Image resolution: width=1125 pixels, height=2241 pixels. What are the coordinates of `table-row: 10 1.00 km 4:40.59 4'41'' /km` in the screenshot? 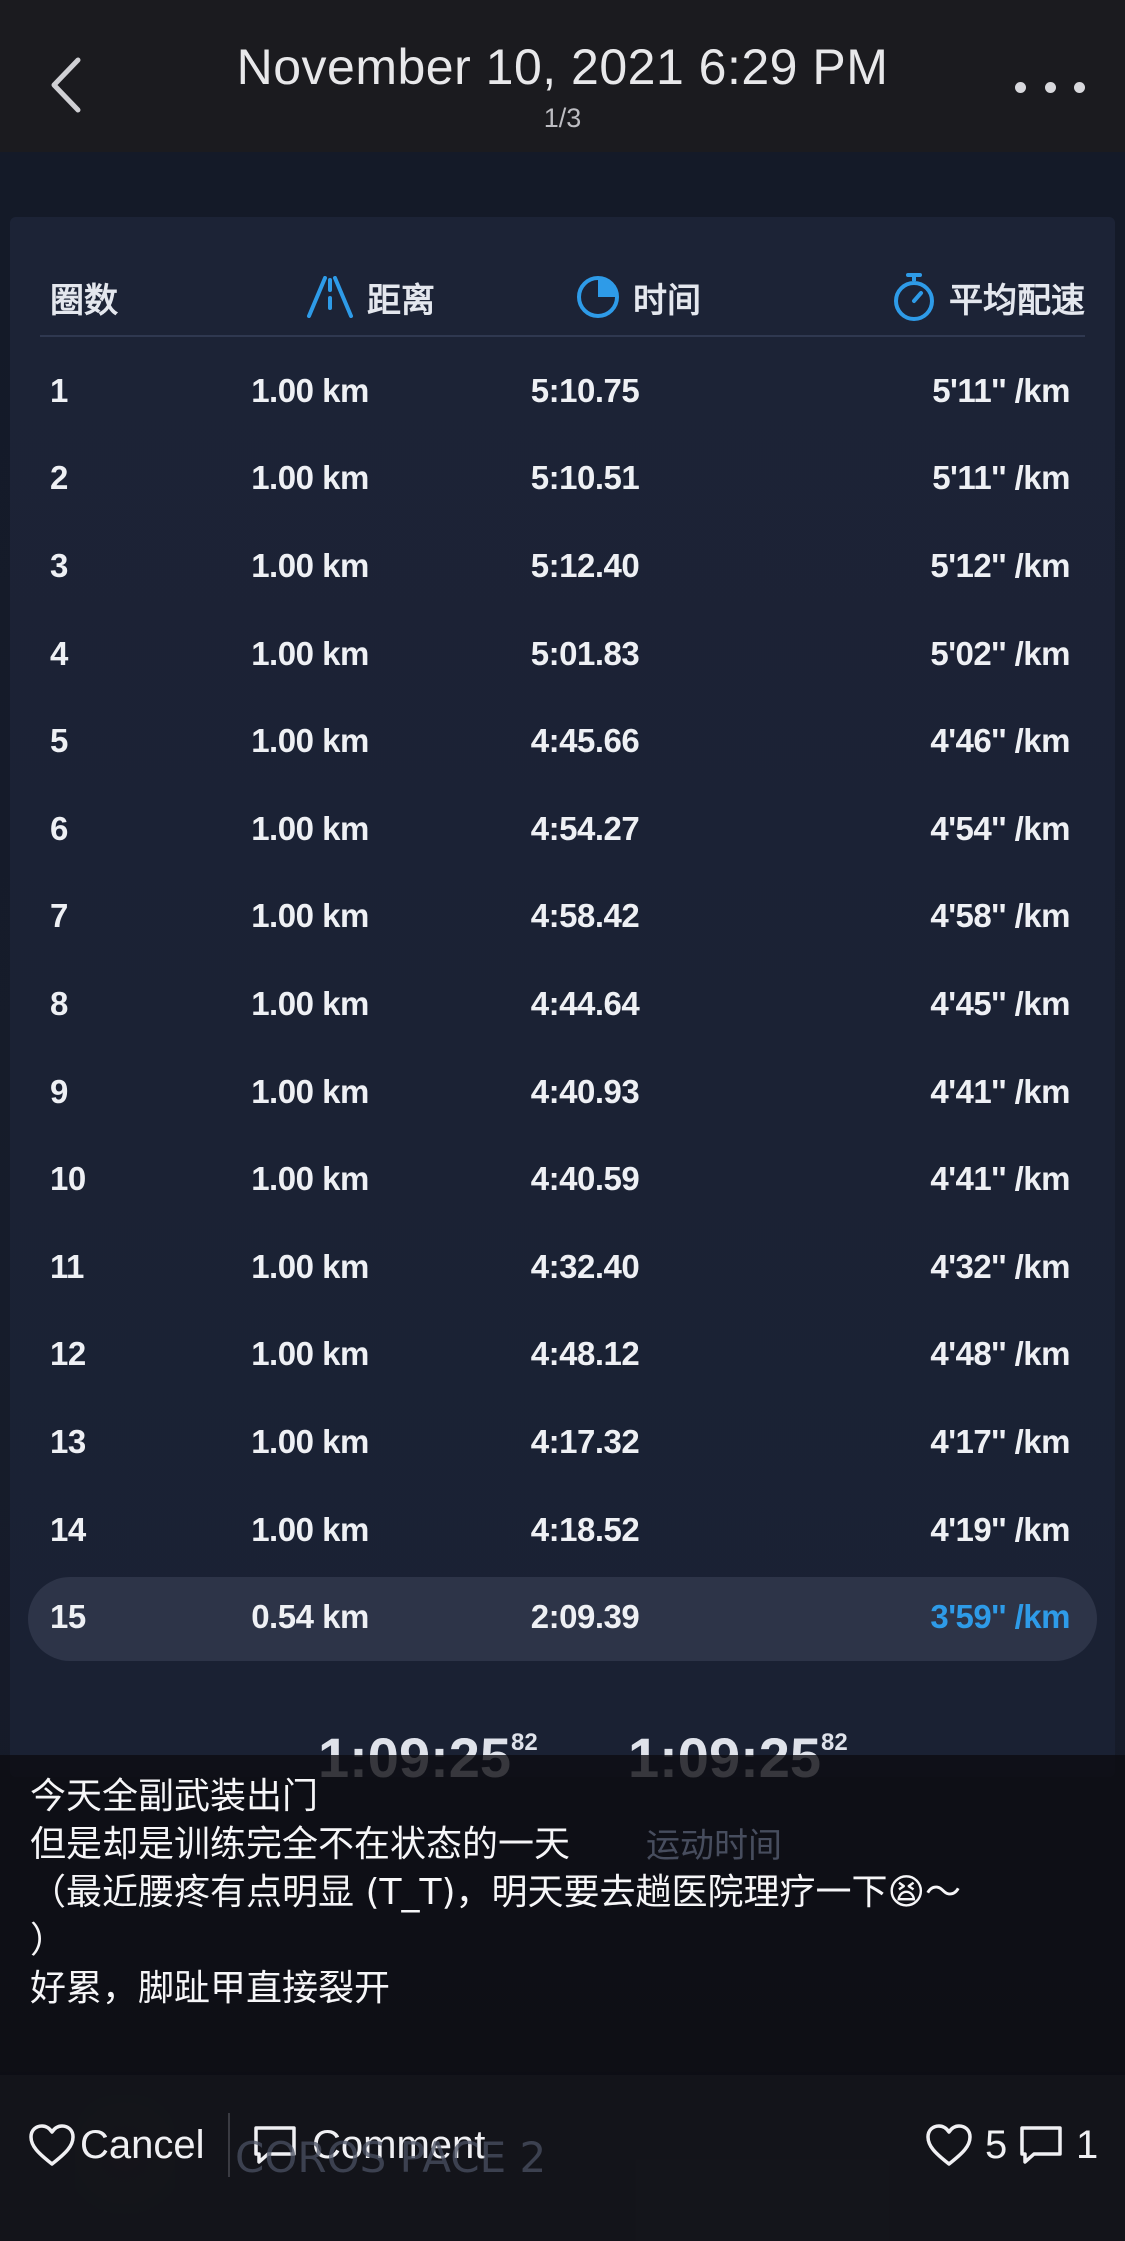 It's located at (562, 1179).